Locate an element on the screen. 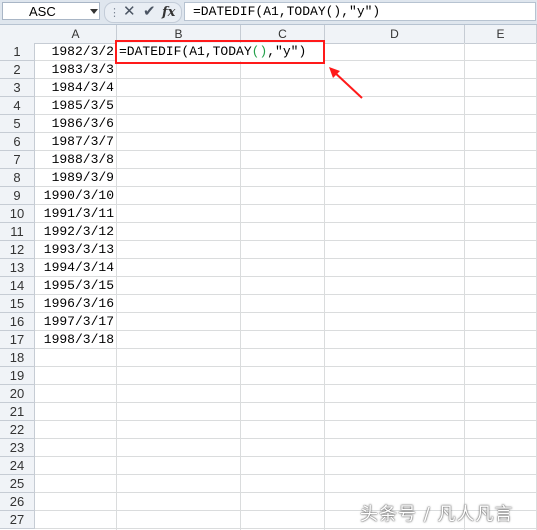  row-header-7: 7 is located at coordinates (17, 160).